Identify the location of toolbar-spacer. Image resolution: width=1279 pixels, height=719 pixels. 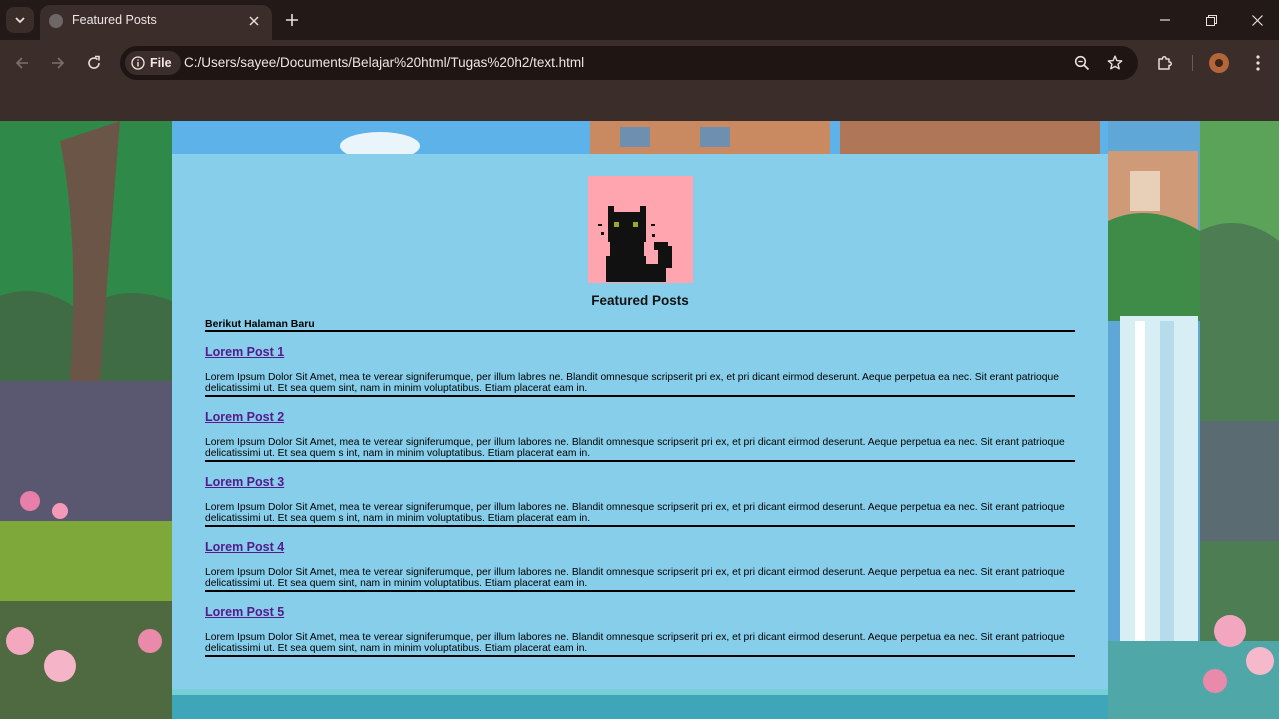
(639, 103).